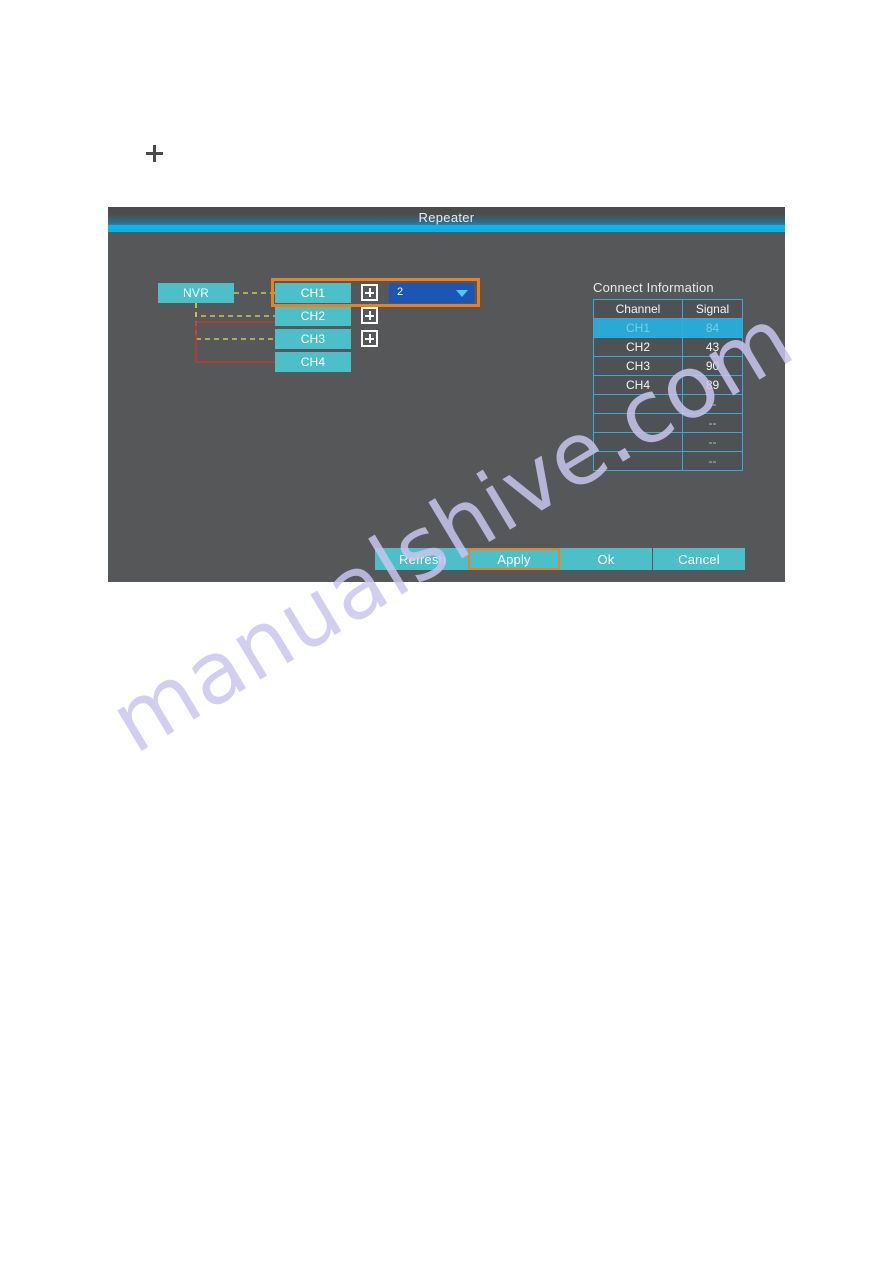  I want to click on plus-mark-icon, so click(154, 153).